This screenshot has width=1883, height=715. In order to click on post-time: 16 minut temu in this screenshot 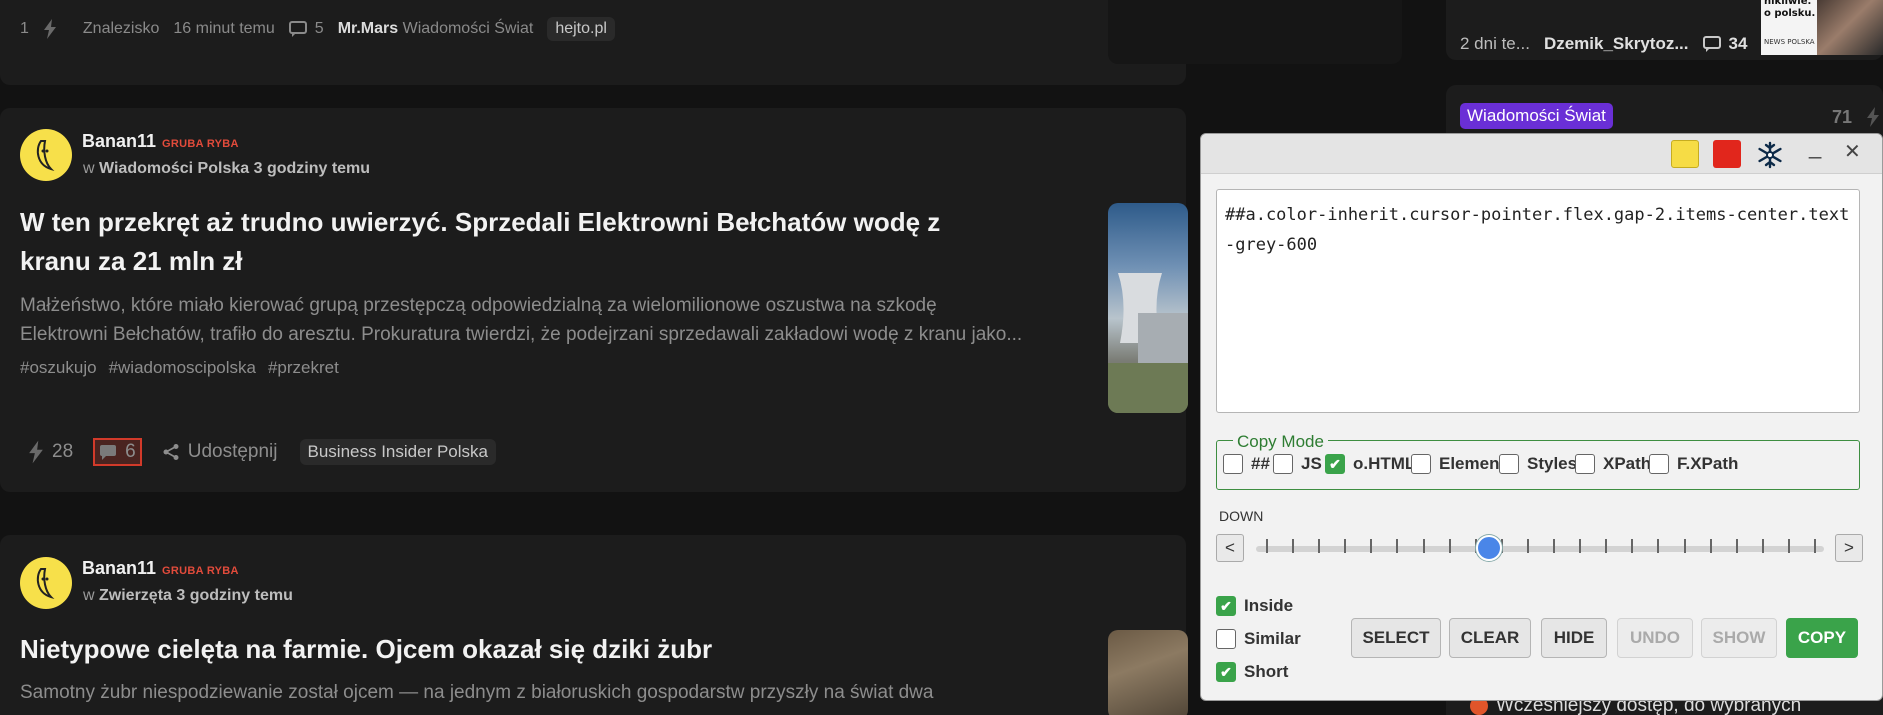, I will do `click(224, 28)`.